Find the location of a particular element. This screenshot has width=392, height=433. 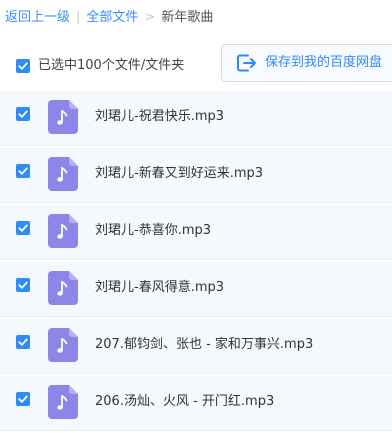

file-row: 刘珺儿-祝君快乐.mp3 is located at coordinates (196, 118).